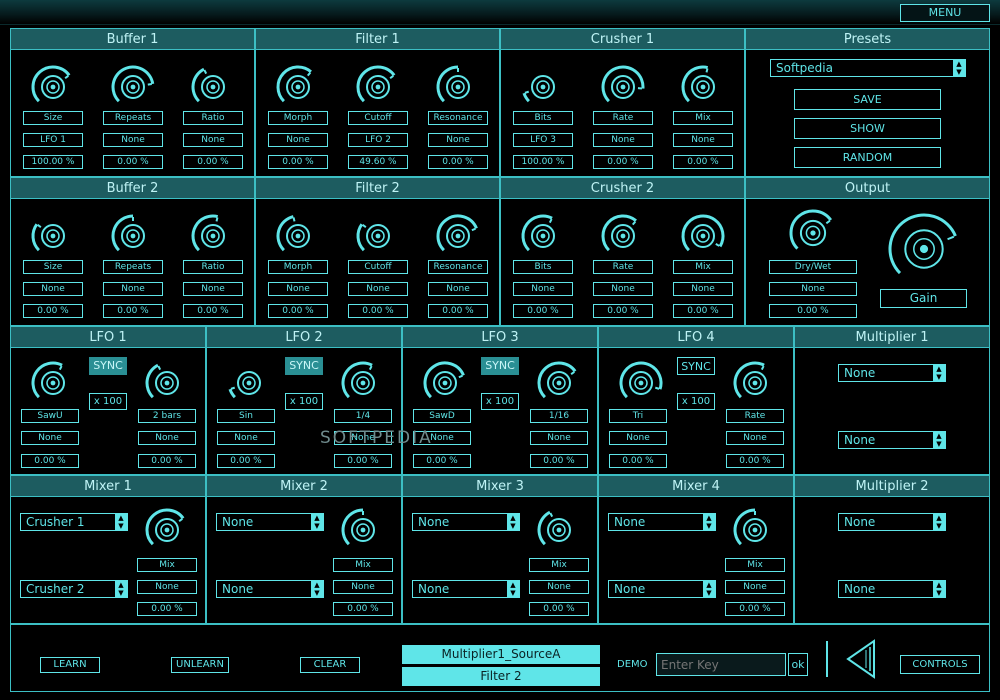 This screenshot has width=1000, height=700. What do you see at coordinates (755, 587) in the screenshot?
I see `mixer-4-mix-mod-source: None` at bounding box center [755, 587].